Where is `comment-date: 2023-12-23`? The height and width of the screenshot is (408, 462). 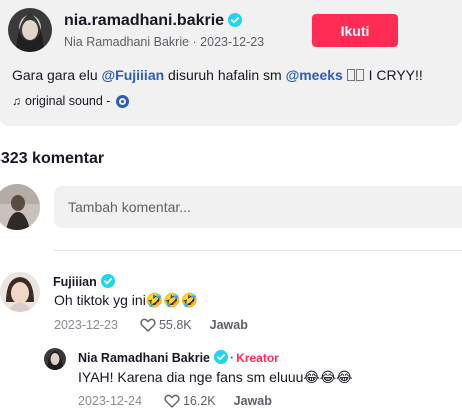
comment-date: 2023-12-23 is located at coordinates (86, 325).